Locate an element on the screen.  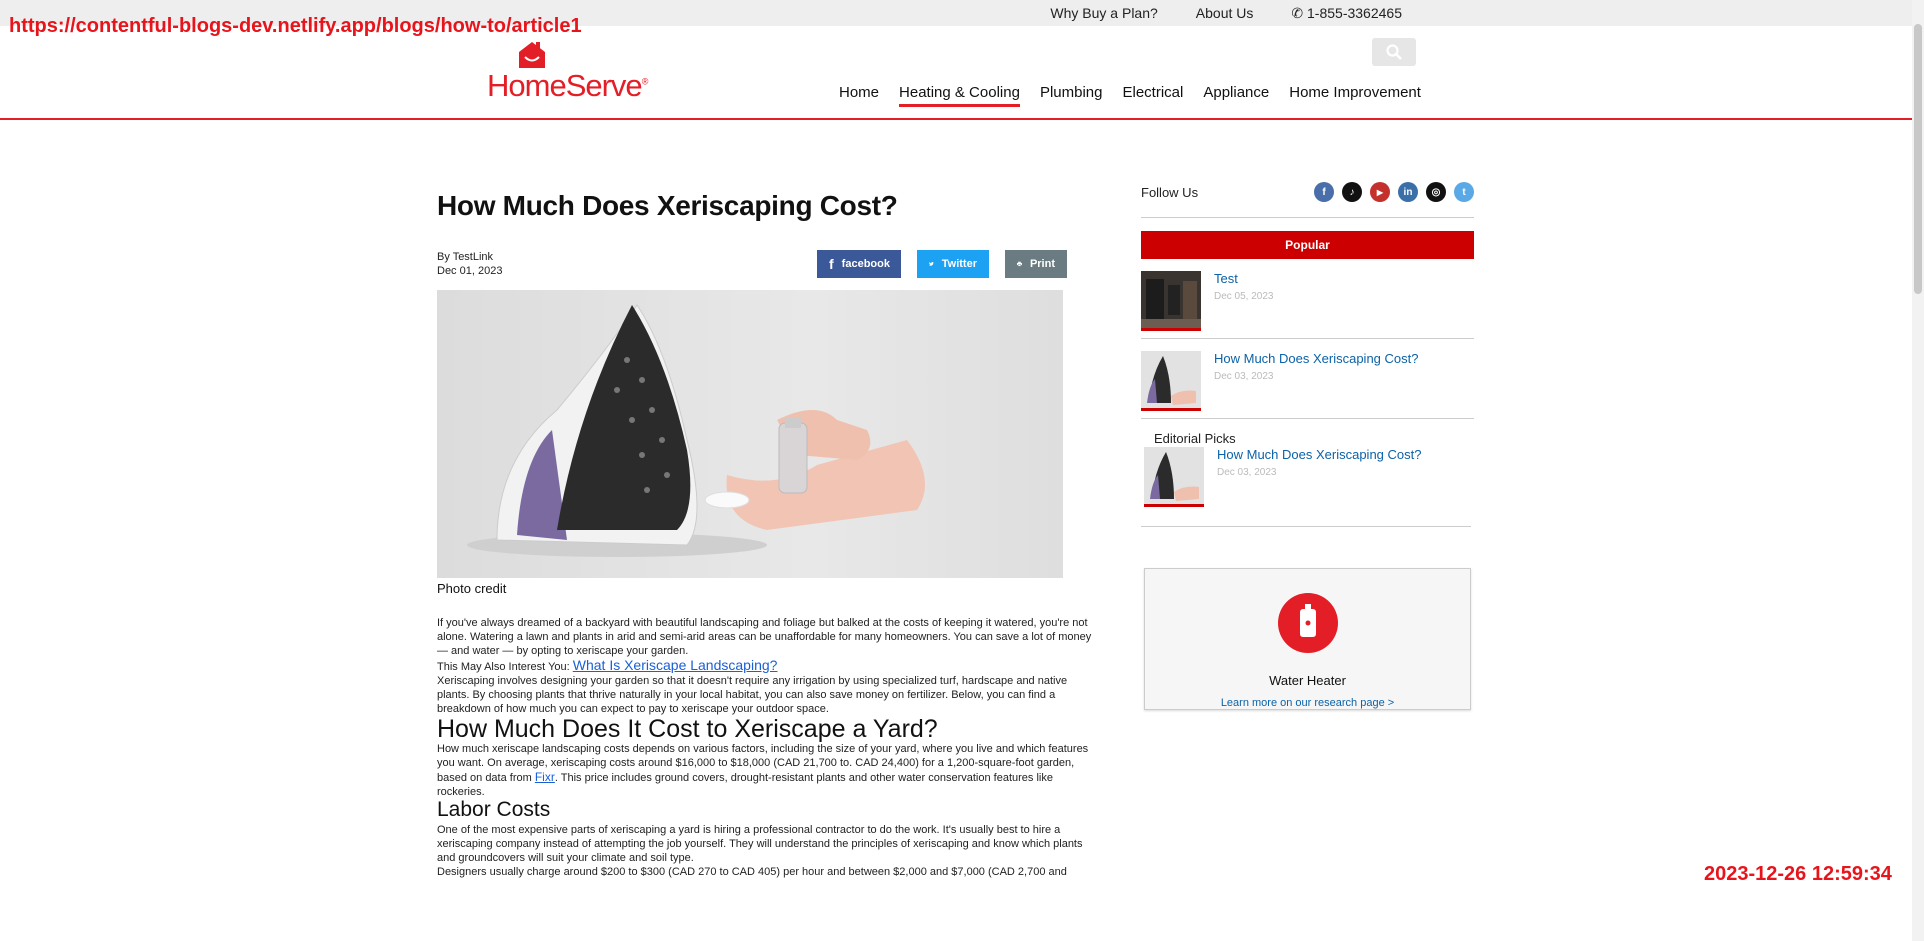
house-logo-icon is located at coordinates (532, 55).